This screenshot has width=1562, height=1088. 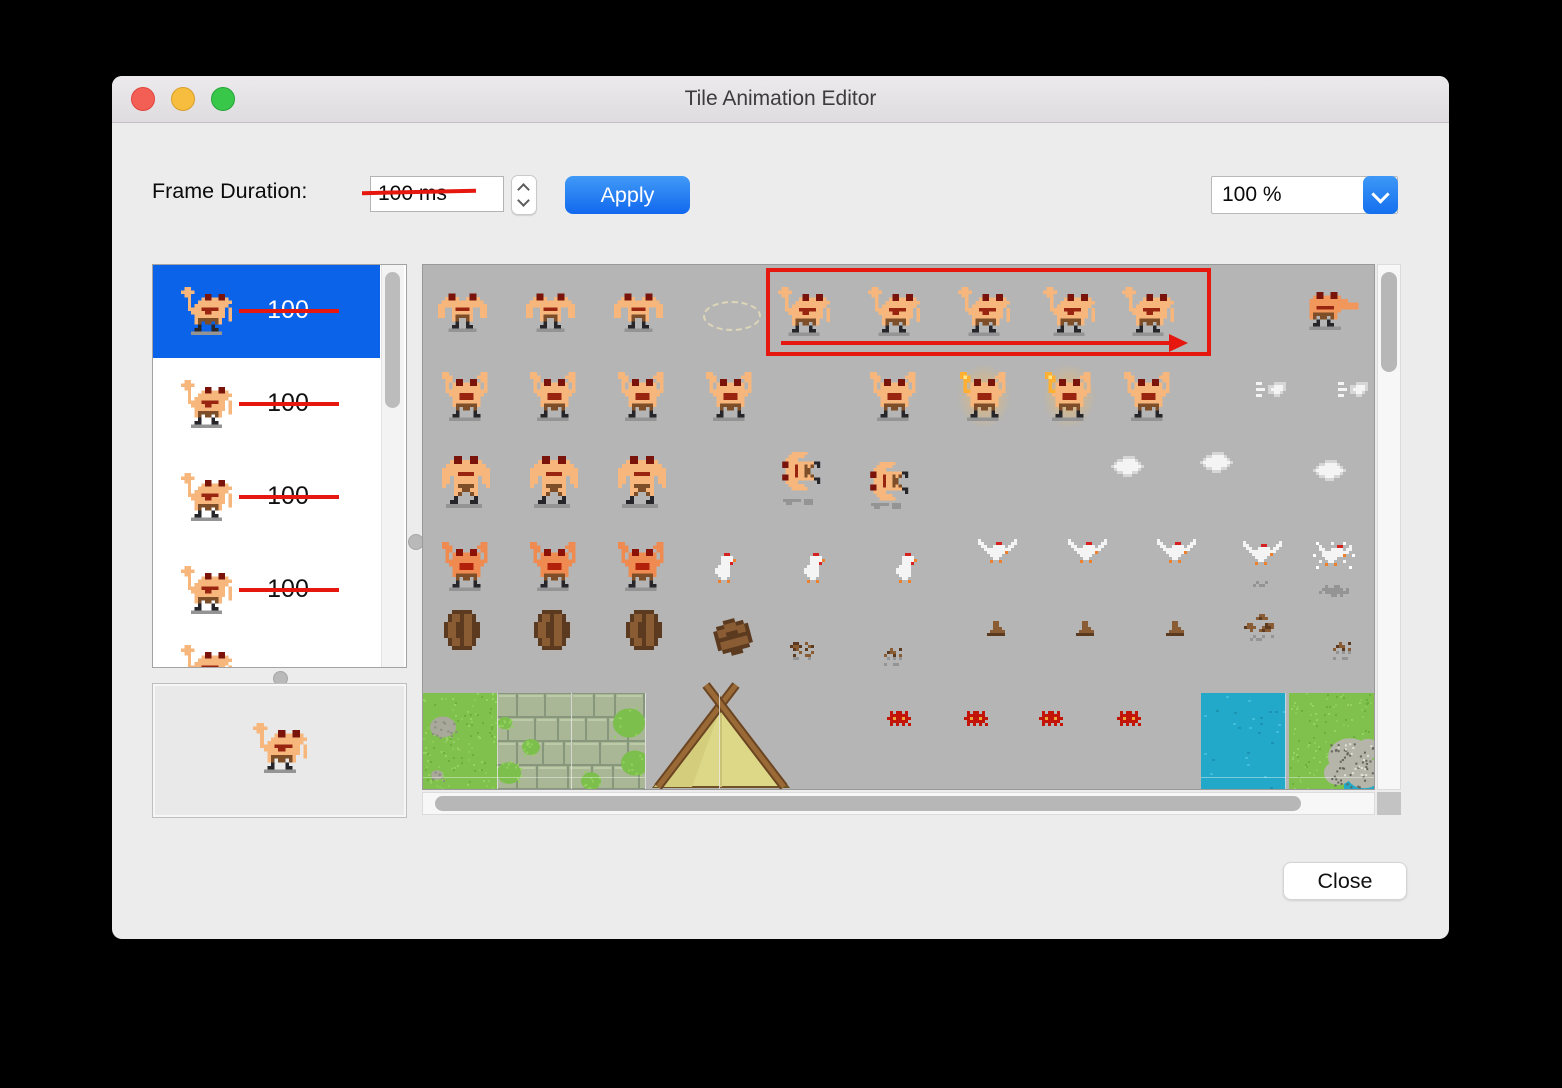 I want to click on tileset-horizontal-scrollbar, so click(x=898, y=803).